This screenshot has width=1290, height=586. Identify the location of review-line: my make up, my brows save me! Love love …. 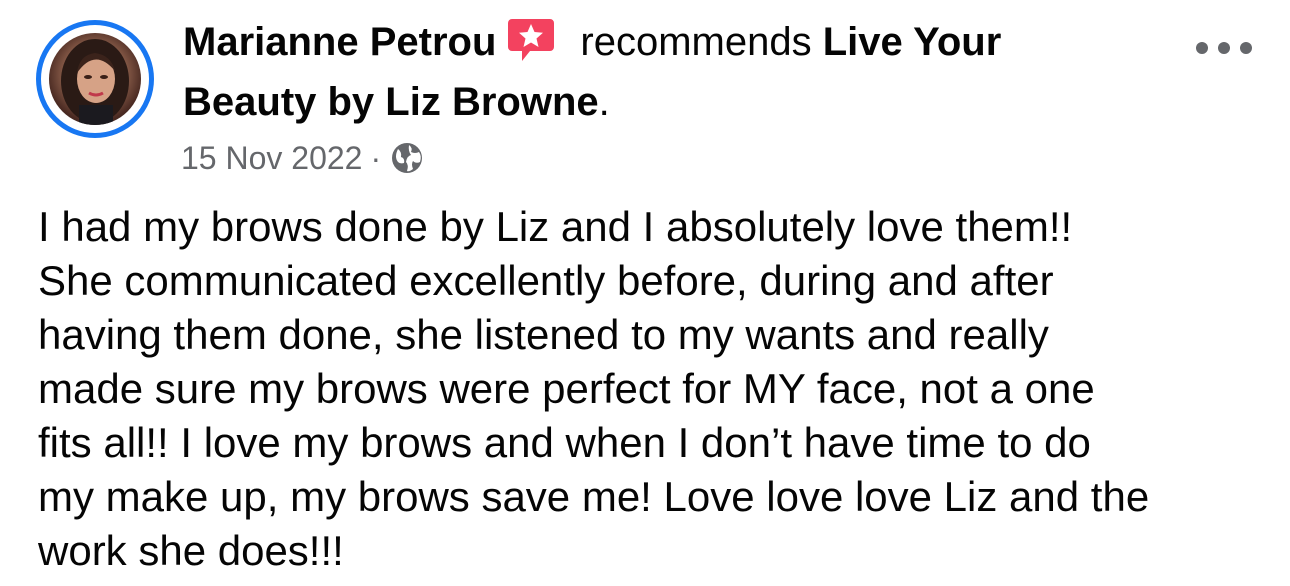
(594, 496).